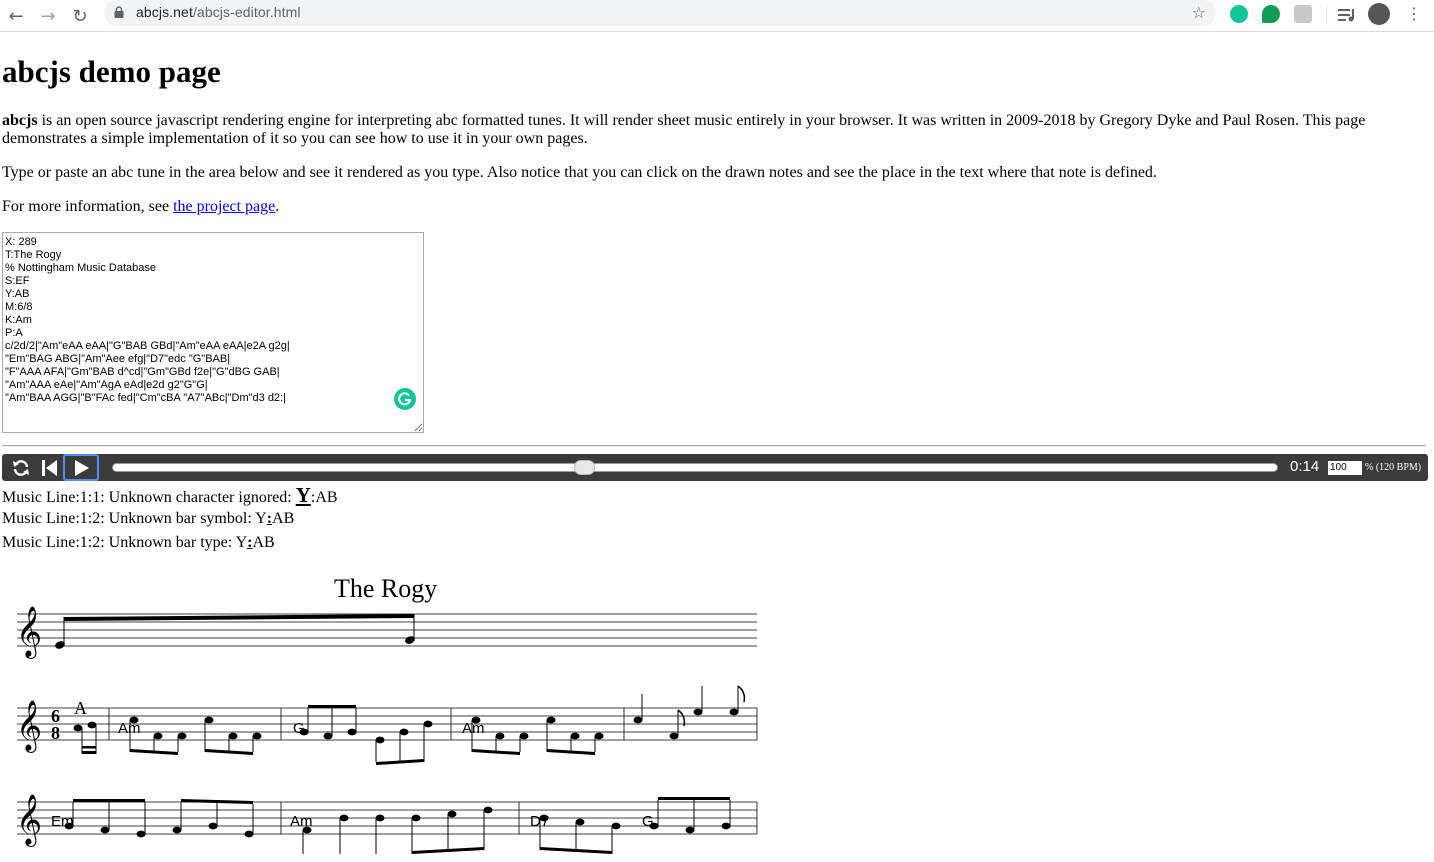  What do you see at coordinates (49, 467) in the screenshot?
I see `restart-icon` at bounding box center [49, 467].